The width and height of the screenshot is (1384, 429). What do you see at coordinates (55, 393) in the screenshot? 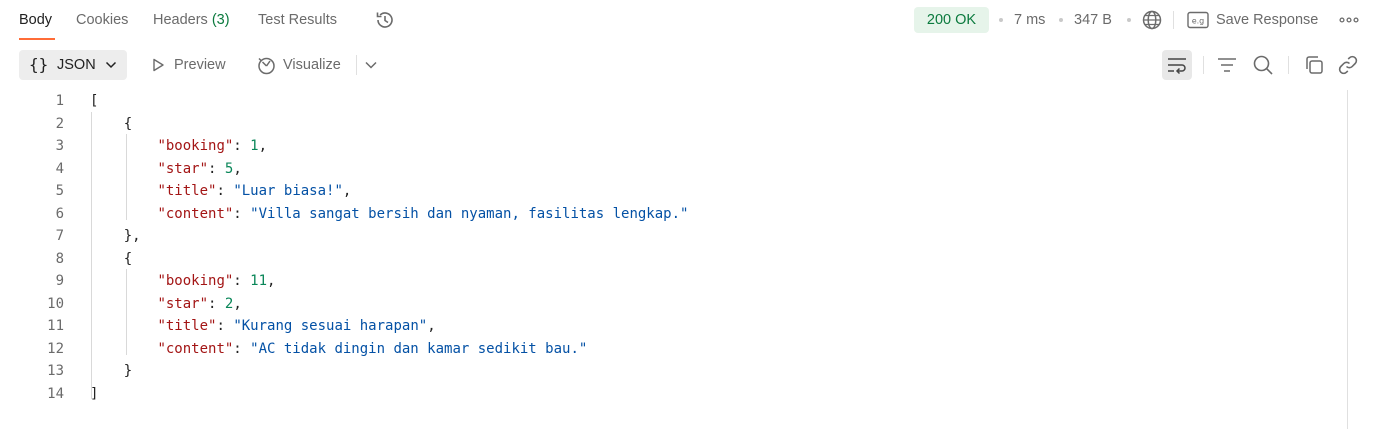
I see `line-number: 14` at bounding box center [55, 393].